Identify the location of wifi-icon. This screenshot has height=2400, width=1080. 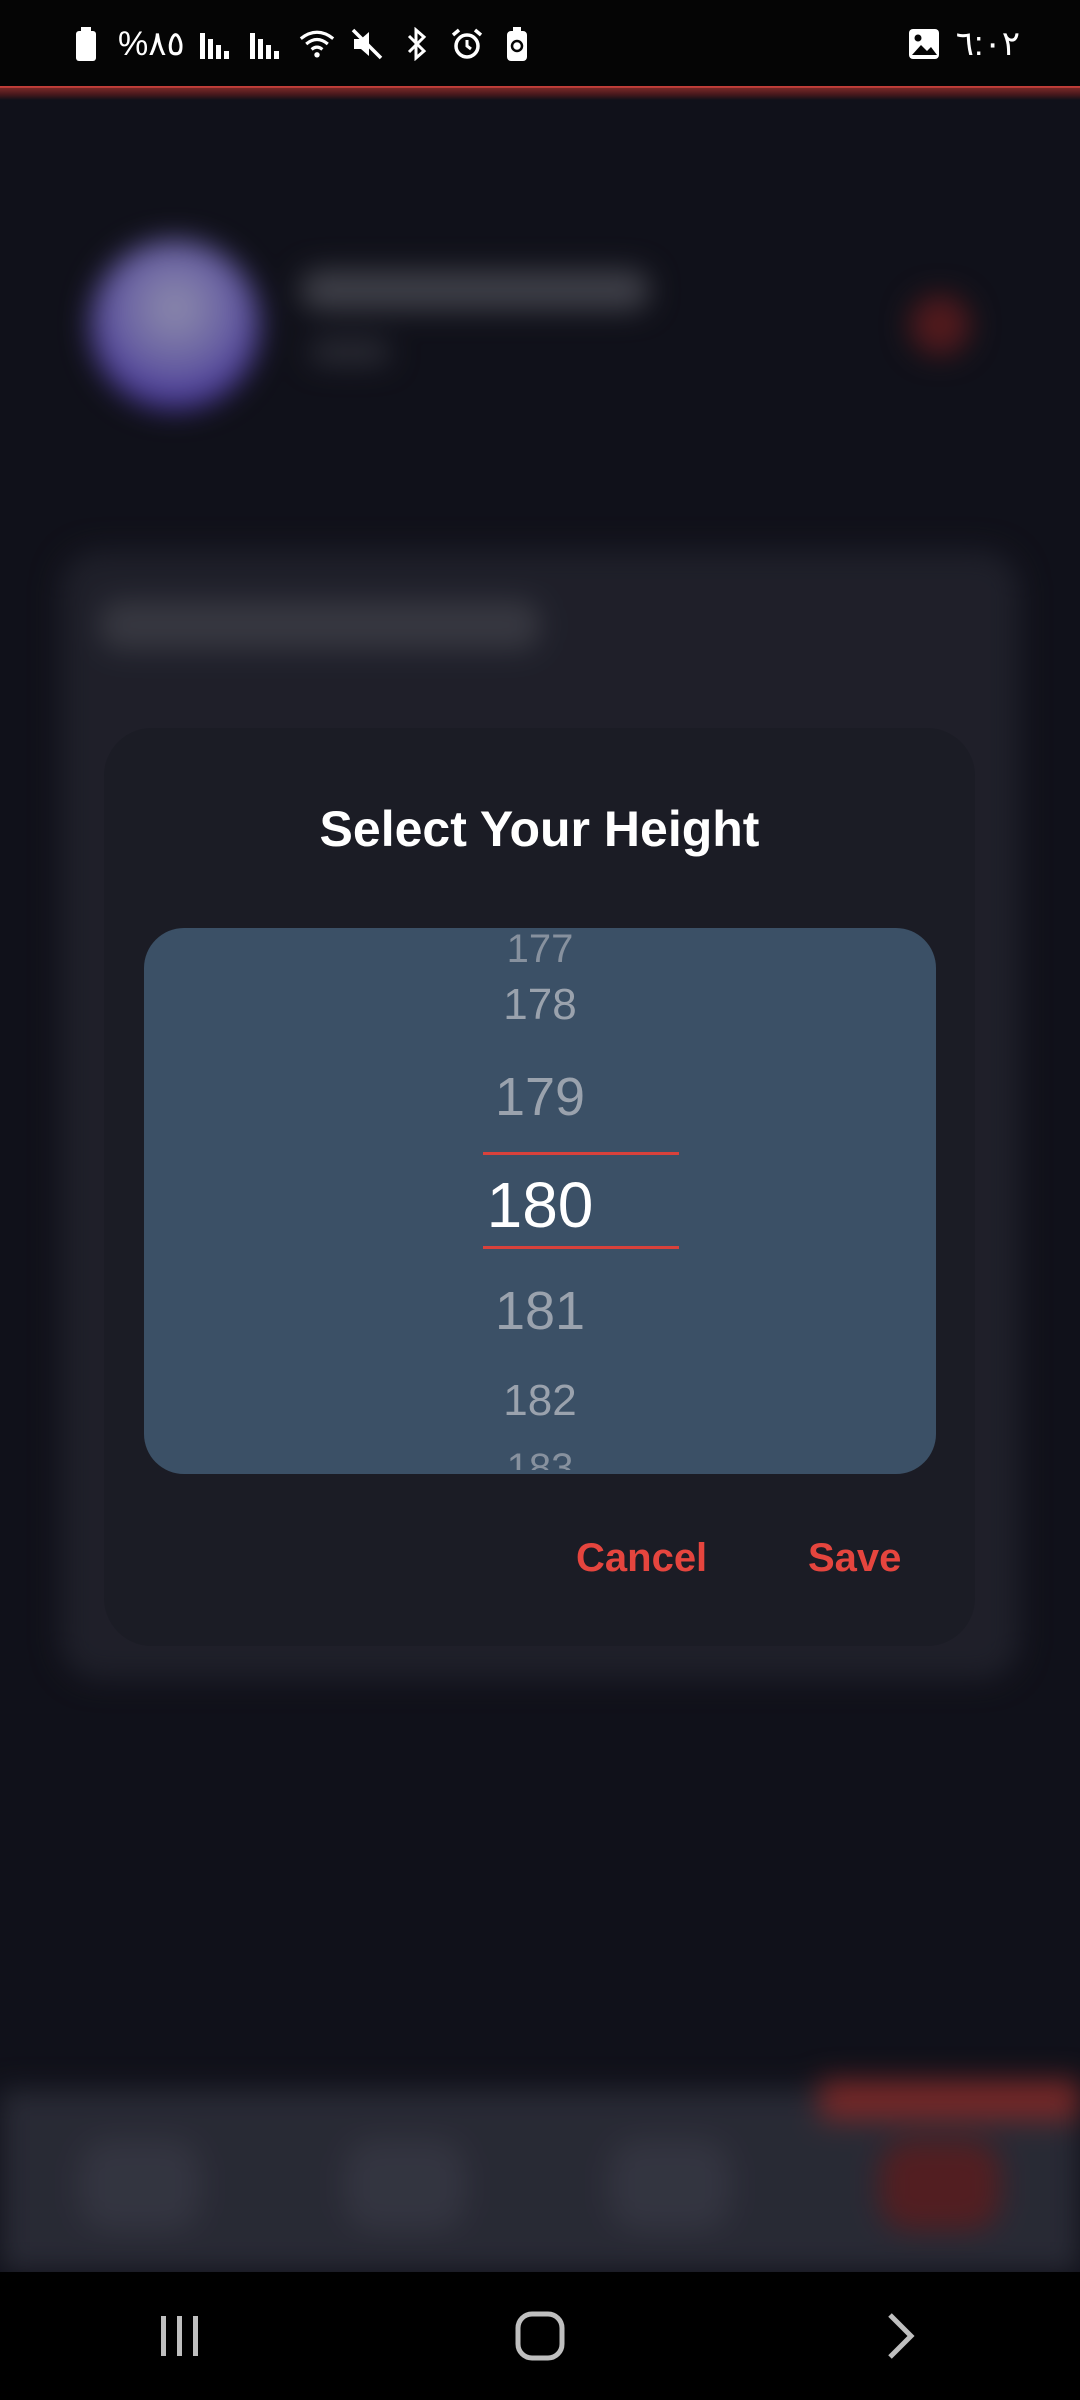
(317, 44).